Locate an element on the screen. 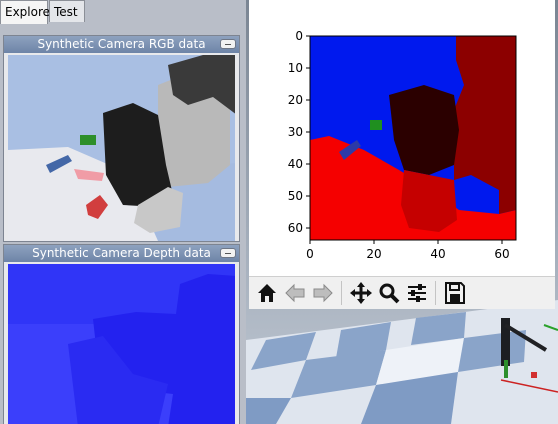 The height and width of the screenshot is (424, 558). y-axis: 0 10 20 30 40 50 60 is located at coordinates (299, 132).